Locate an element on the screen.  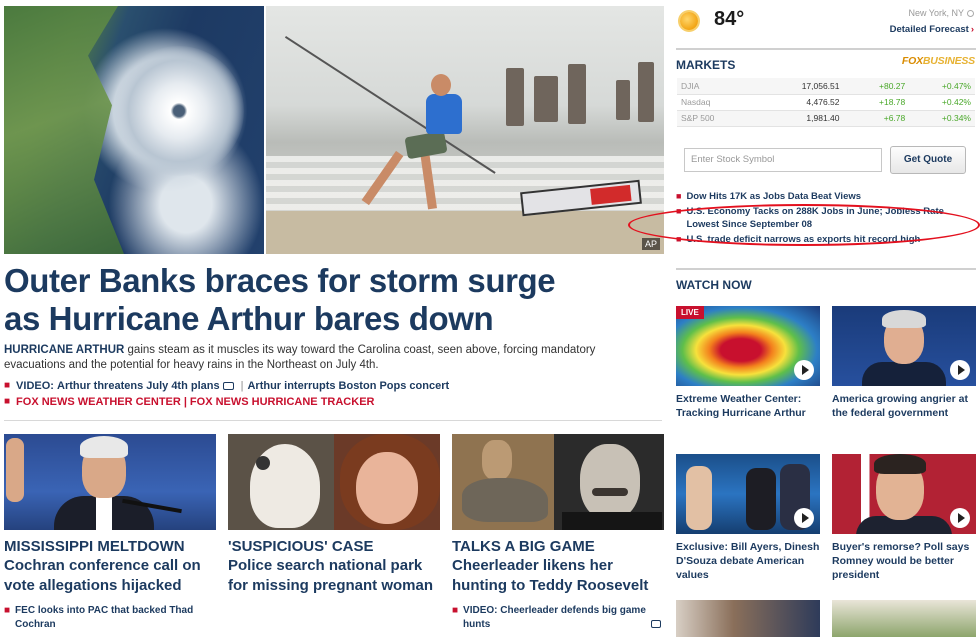
refresh-icon is located at coordinates (970, 14).